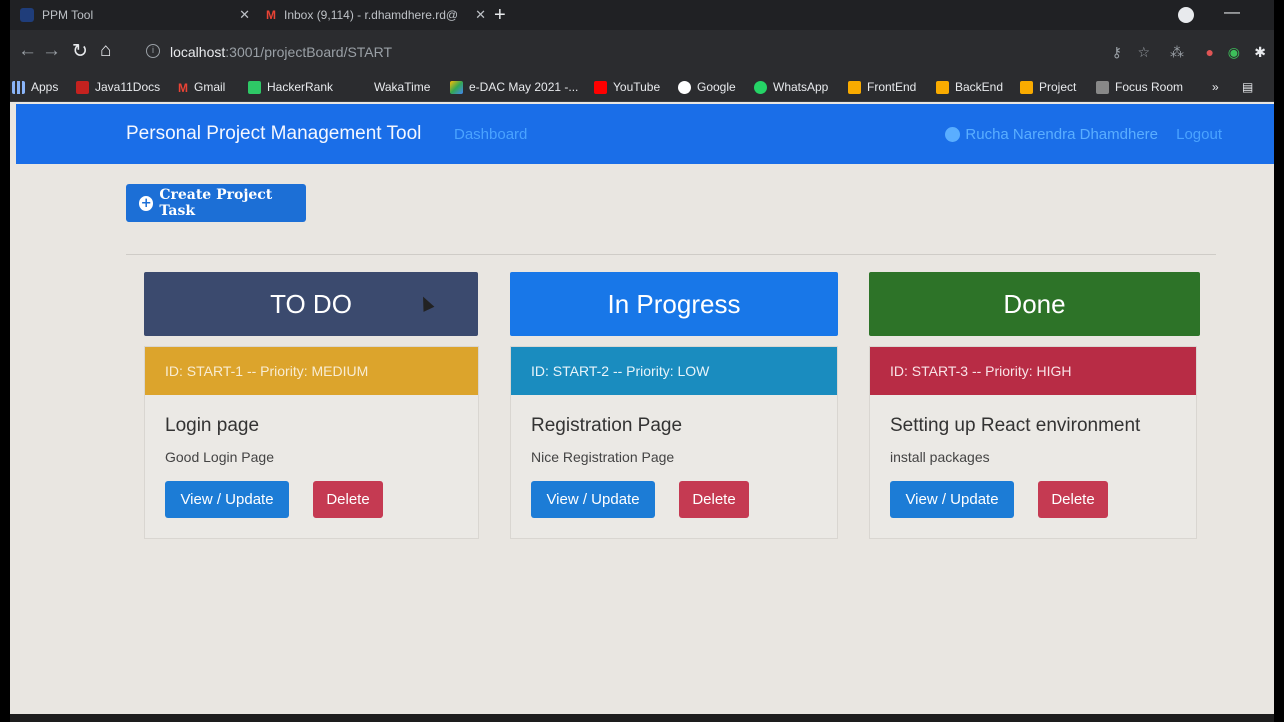 The height and width of the screenshot is (722, 1284). Describe the element at coordinates (627, 87) in the screenshot. I see `bookmark-youtube: YouTube` at that location.